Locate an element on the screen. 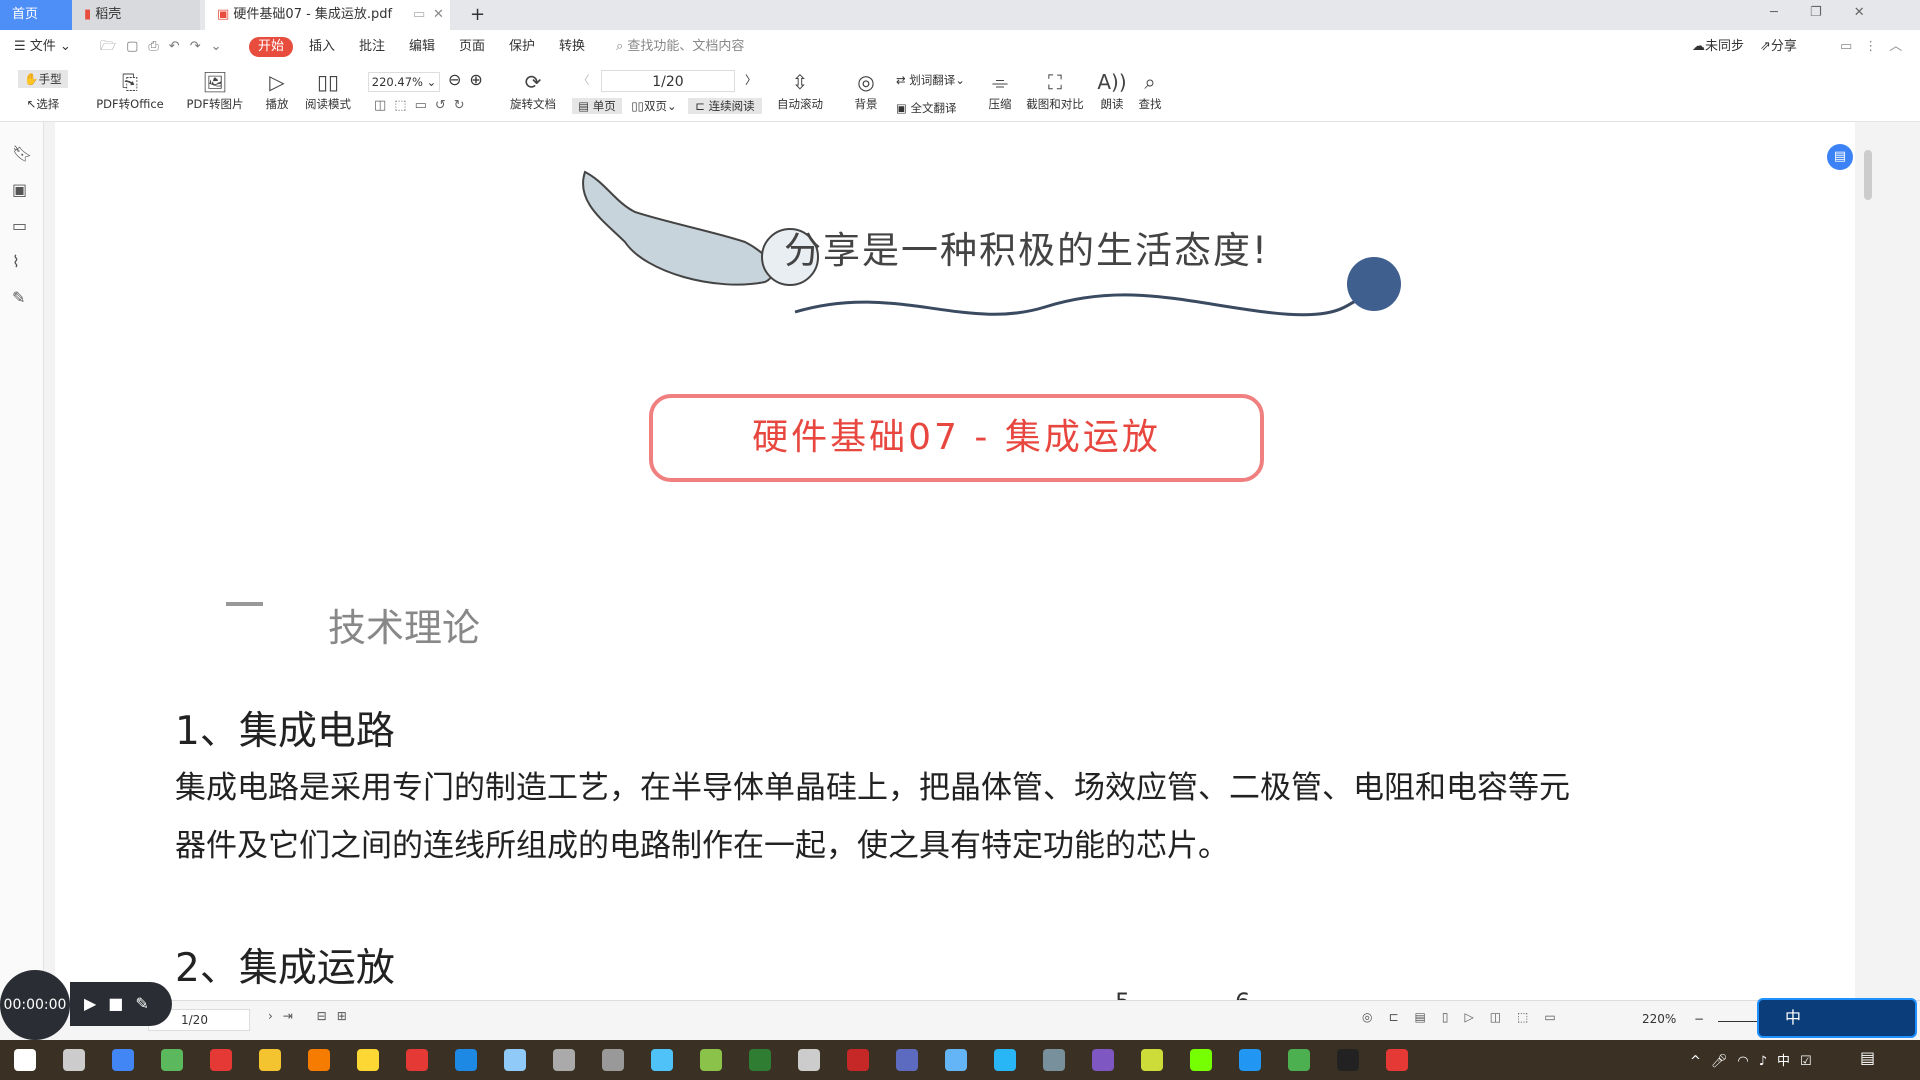 The image size is (1920, 1080). rotate-button: ⟳ 旋转文档 is located at coordinates (533, 90).